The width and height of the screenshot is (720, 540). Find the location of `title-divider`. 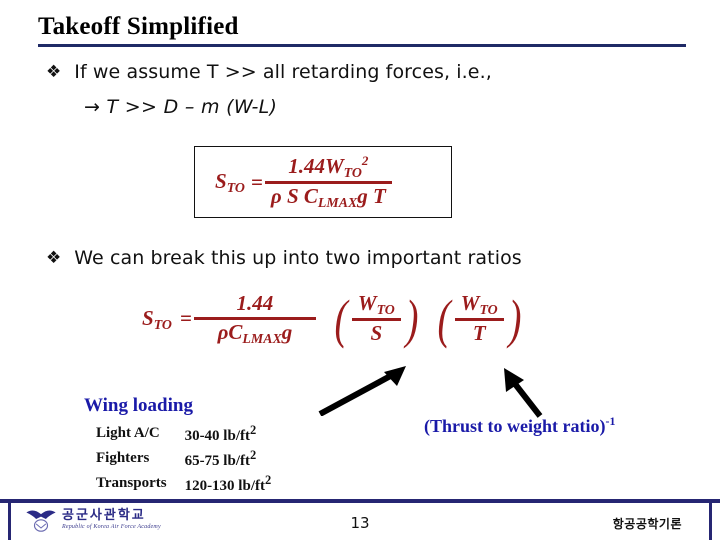

title-divider is located at coordinates (362, 45).